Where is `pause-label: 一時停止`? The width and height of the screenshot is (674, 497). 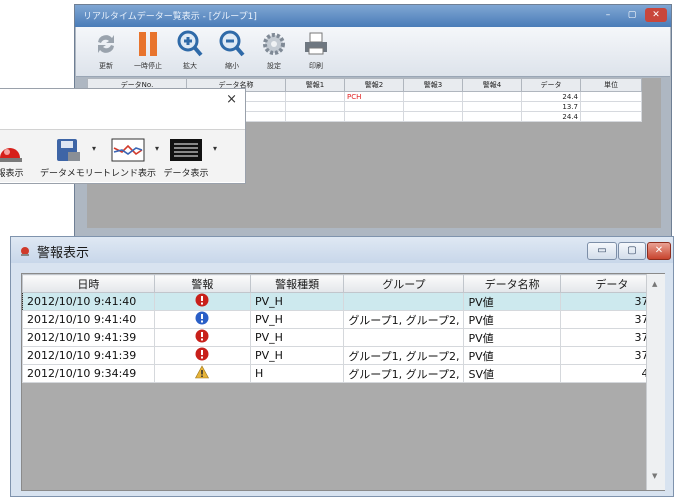 pause-label: 一時停止 is located at coordinates (148, 66).